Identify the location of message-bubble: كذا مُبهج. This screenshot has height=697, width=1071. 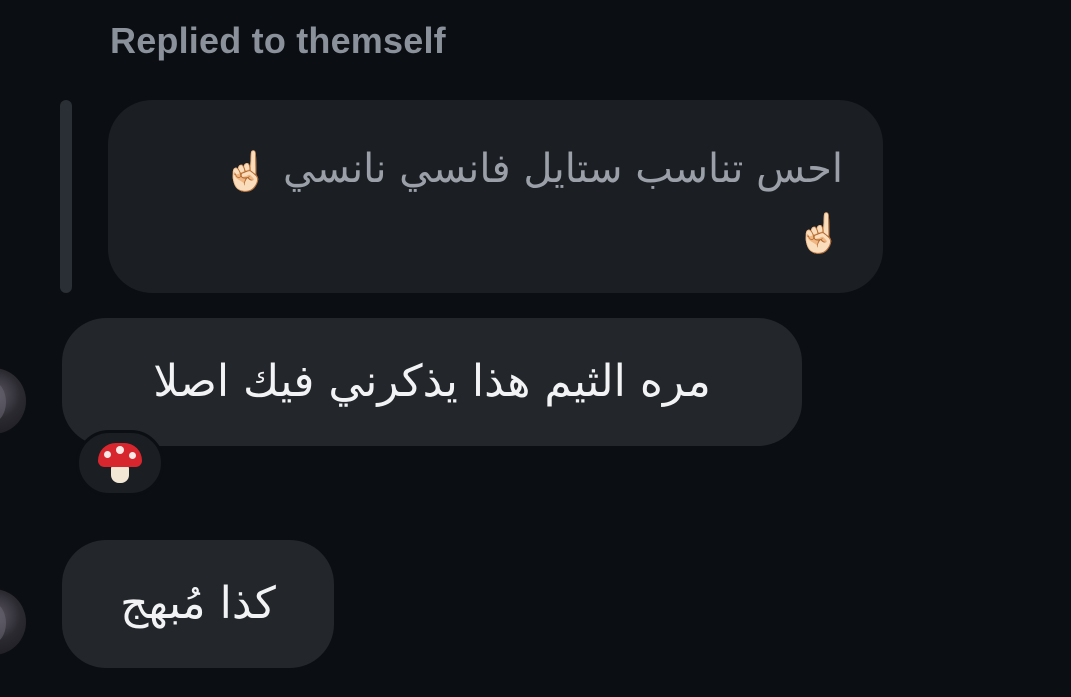
(198, 604).